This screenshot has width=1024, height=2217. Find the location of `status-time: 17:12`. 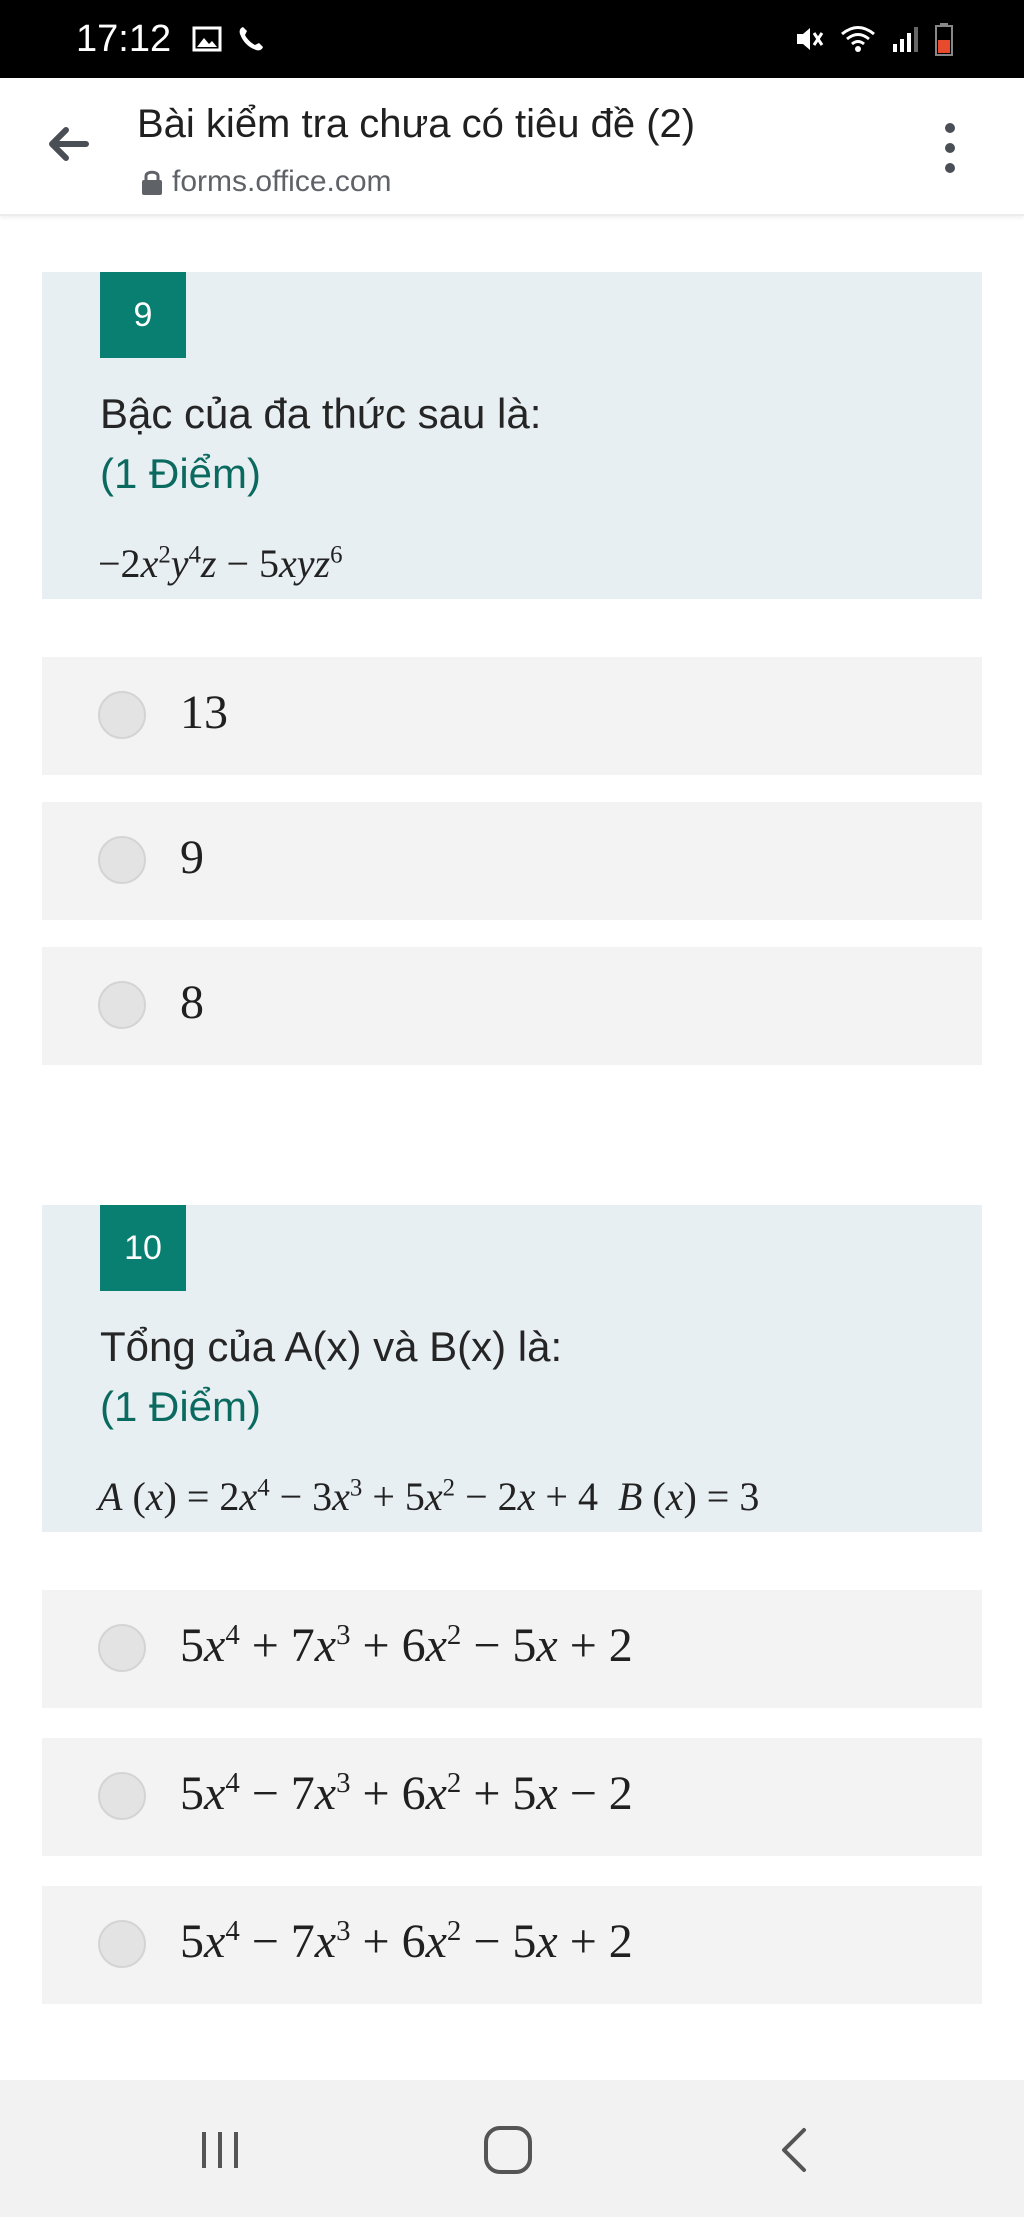

status-time: 17:12 is located at coordinates (124, 39).